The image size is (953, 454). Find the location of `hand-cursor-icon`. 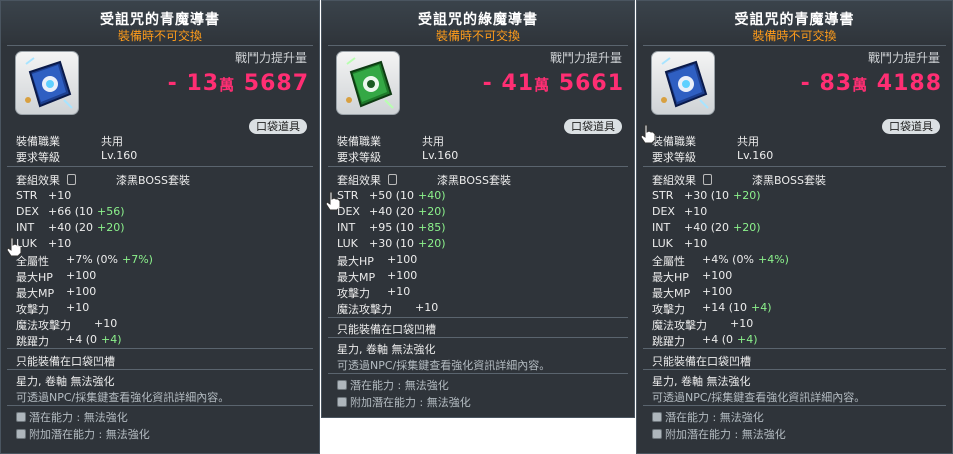

hand-cursor-icon is located at coordinates (648, 134).